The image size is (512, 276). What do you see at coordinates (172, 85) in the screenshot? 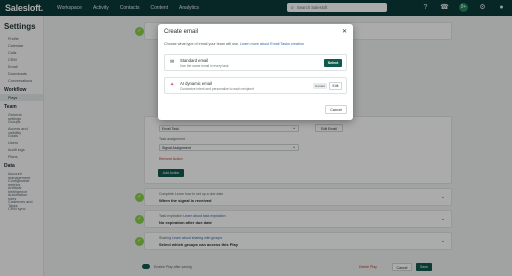
I see `ai-sparkle-icon: ✦` at bounding box center [172, 85].